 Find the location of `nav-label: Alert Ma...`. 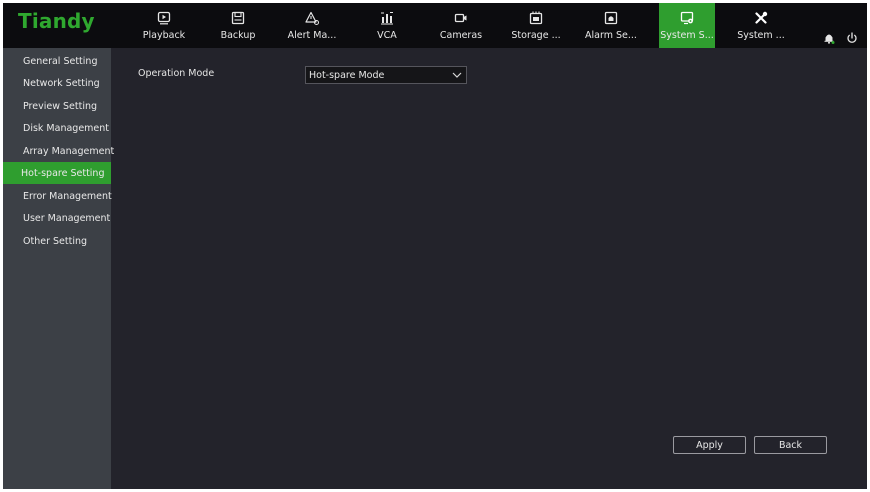

nav-label: Alert Ma... is located at coordinates (312, 35).